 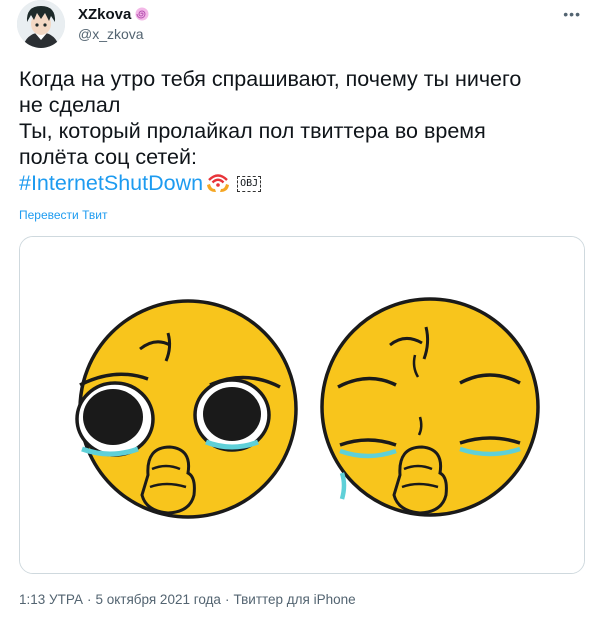 I want to click on author: XZkova @x_zkova, so click(x=113, y=23).